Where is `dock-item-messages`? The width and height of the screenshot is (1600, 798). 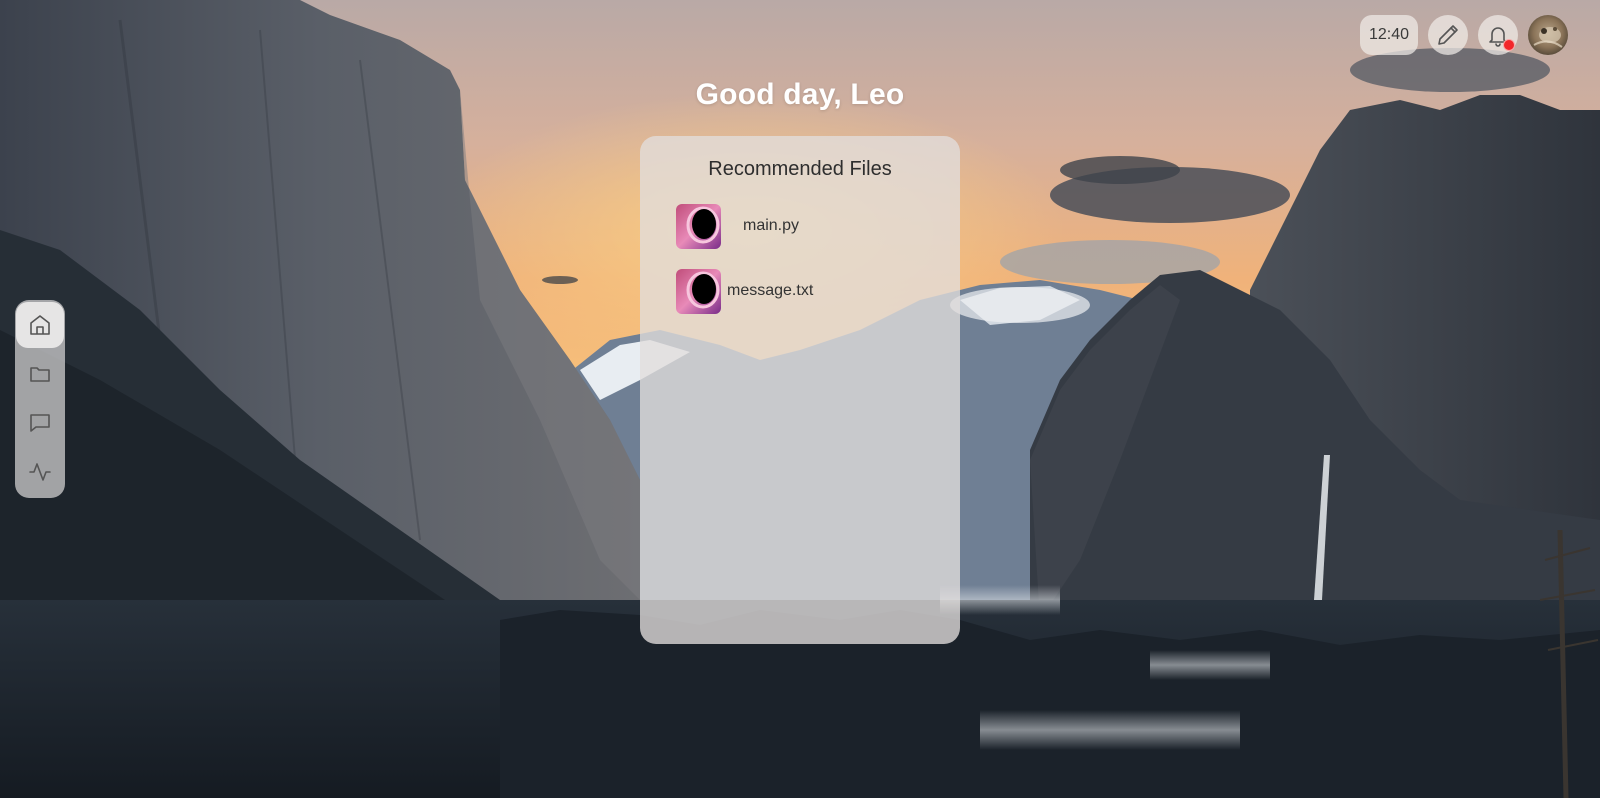 dock-item-messages is located at coordinates (40, 423).